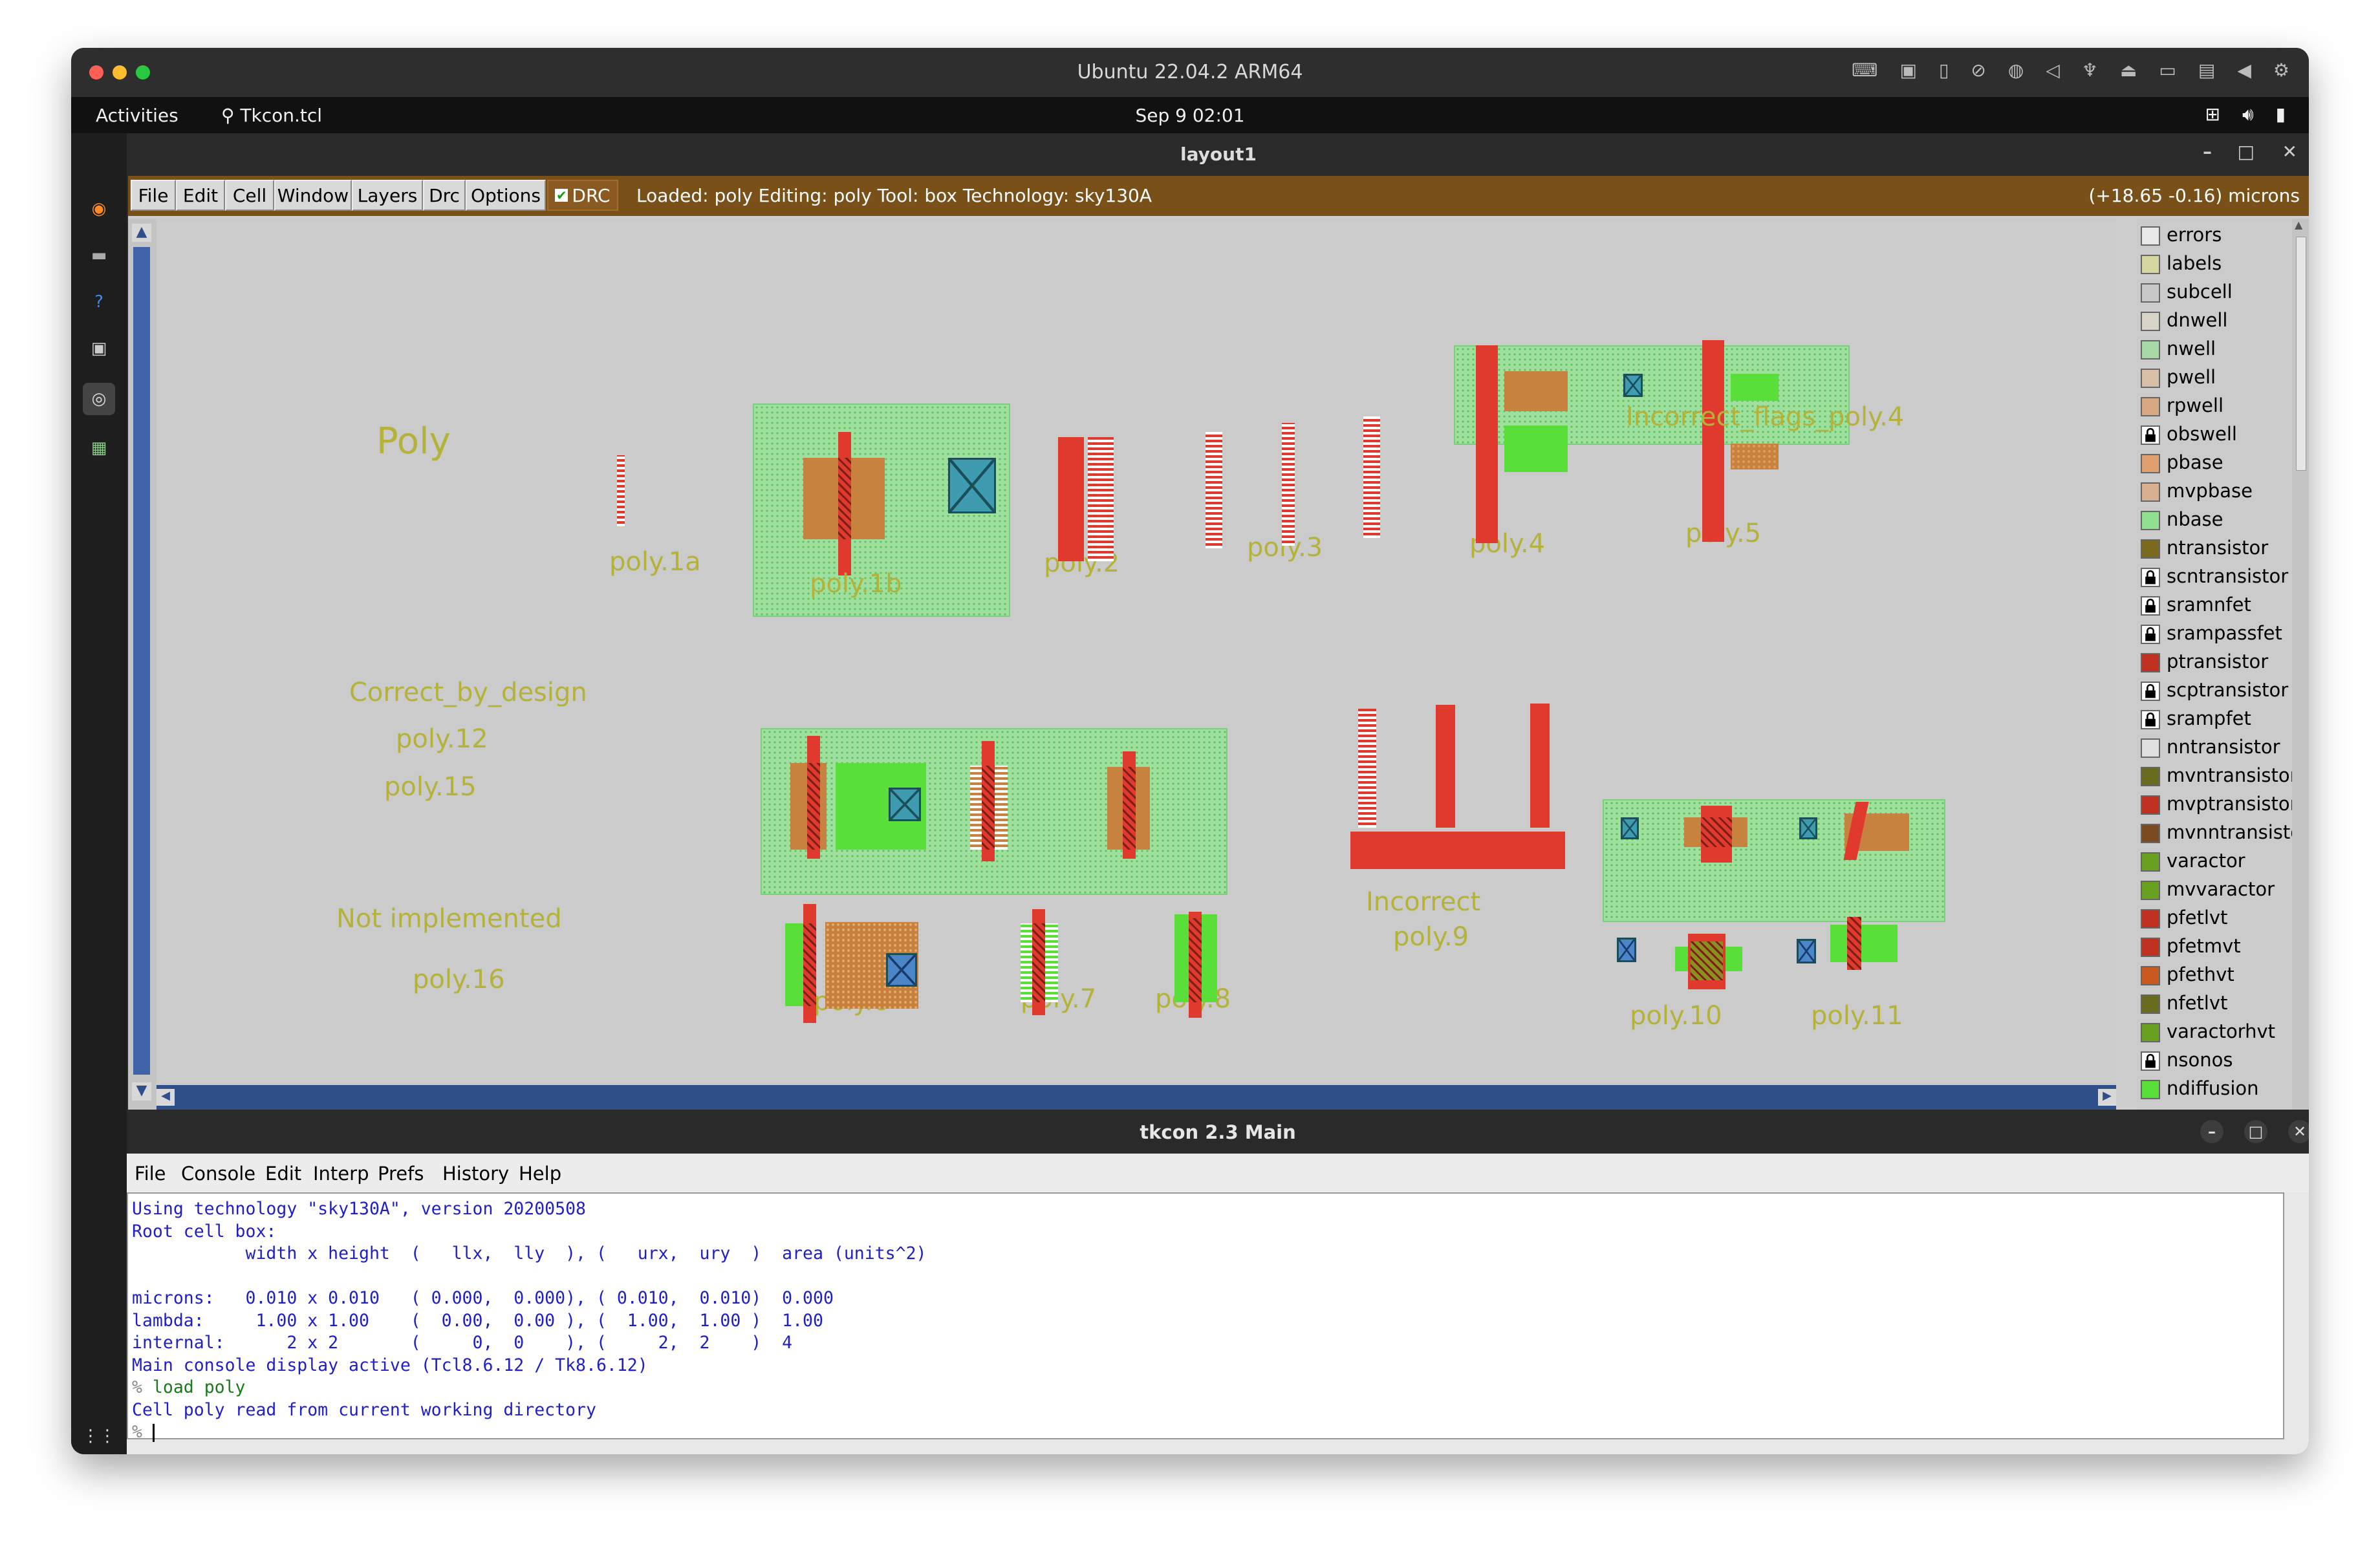 This screenshot has width=2380, height=1548. Describe the element at coordinates (2214, 918) in the screenshot. I see `layer-row: pfetlvt` at that location.